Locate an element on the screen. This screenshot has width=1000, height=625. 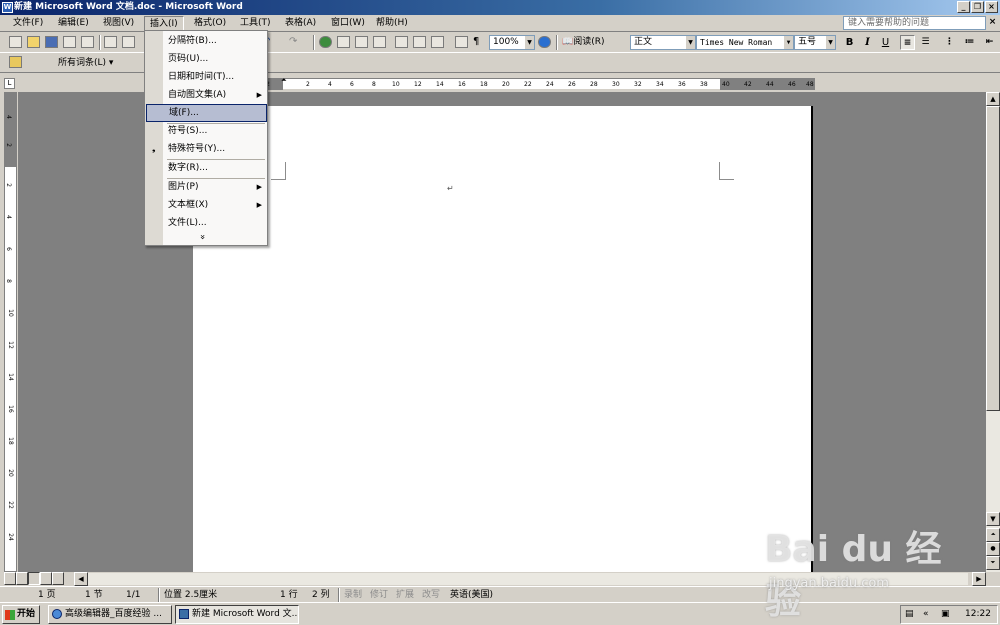
expand-menu-icon: » is located at coordinates (202, 237).